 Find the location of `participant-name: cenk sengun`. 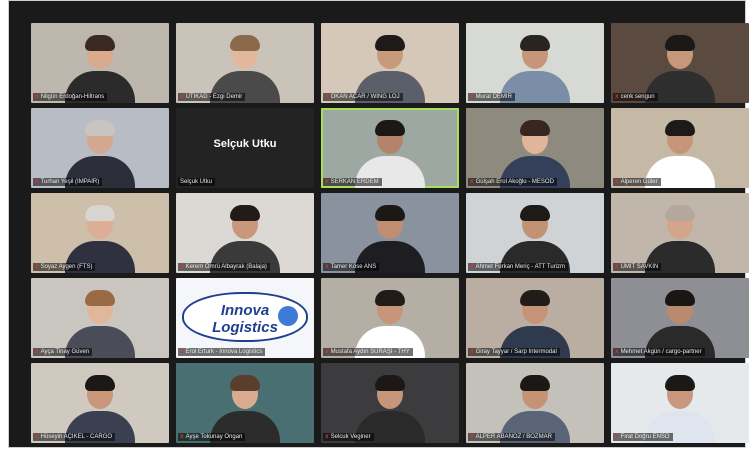

participant-name: cenk sengun is located at coordinates (637, 97).